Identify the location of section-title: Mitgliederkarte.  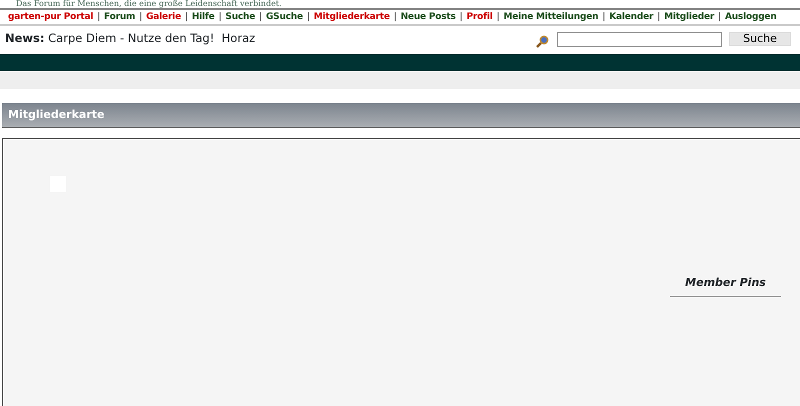
(401, 115).